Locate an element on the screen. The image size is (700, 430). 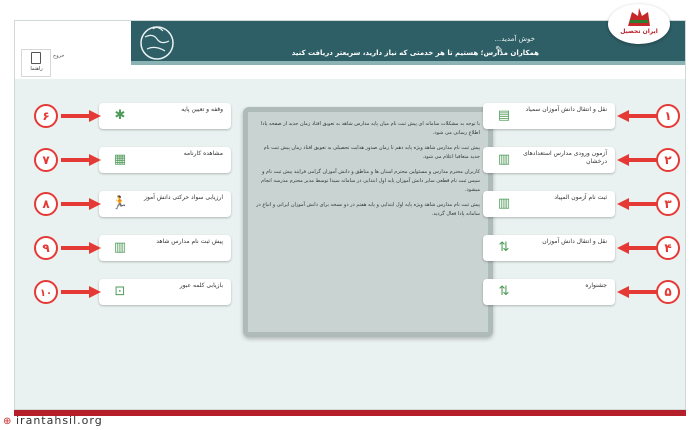
right-menu-item: آزمون ورودی مدارس استعدادهای درخشان ▥ is located at coordinates (549, 160).